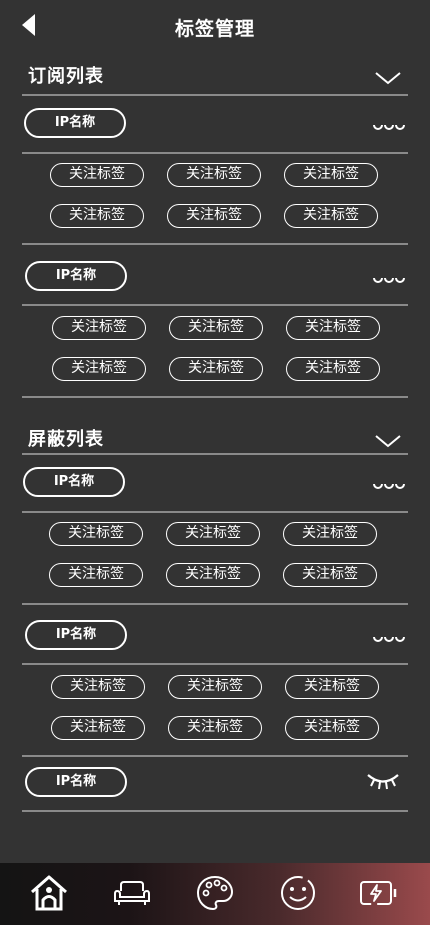  Describe the element at coordinates (215, 276) in the screenshot. I see `subscribe-ip-row-2: IP名称` at that location.